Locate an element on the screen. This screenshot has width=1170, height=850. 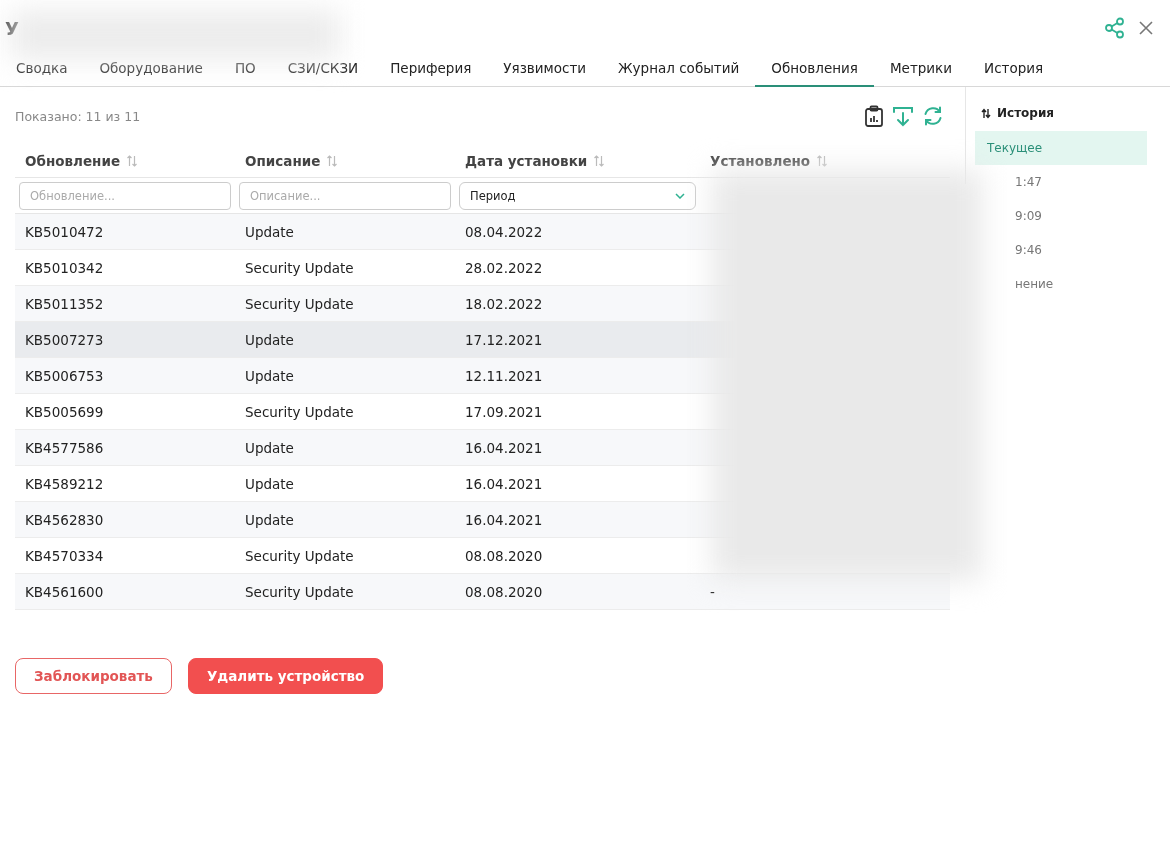
table-cell: KB5010342 is located at coordinates (64, 267).